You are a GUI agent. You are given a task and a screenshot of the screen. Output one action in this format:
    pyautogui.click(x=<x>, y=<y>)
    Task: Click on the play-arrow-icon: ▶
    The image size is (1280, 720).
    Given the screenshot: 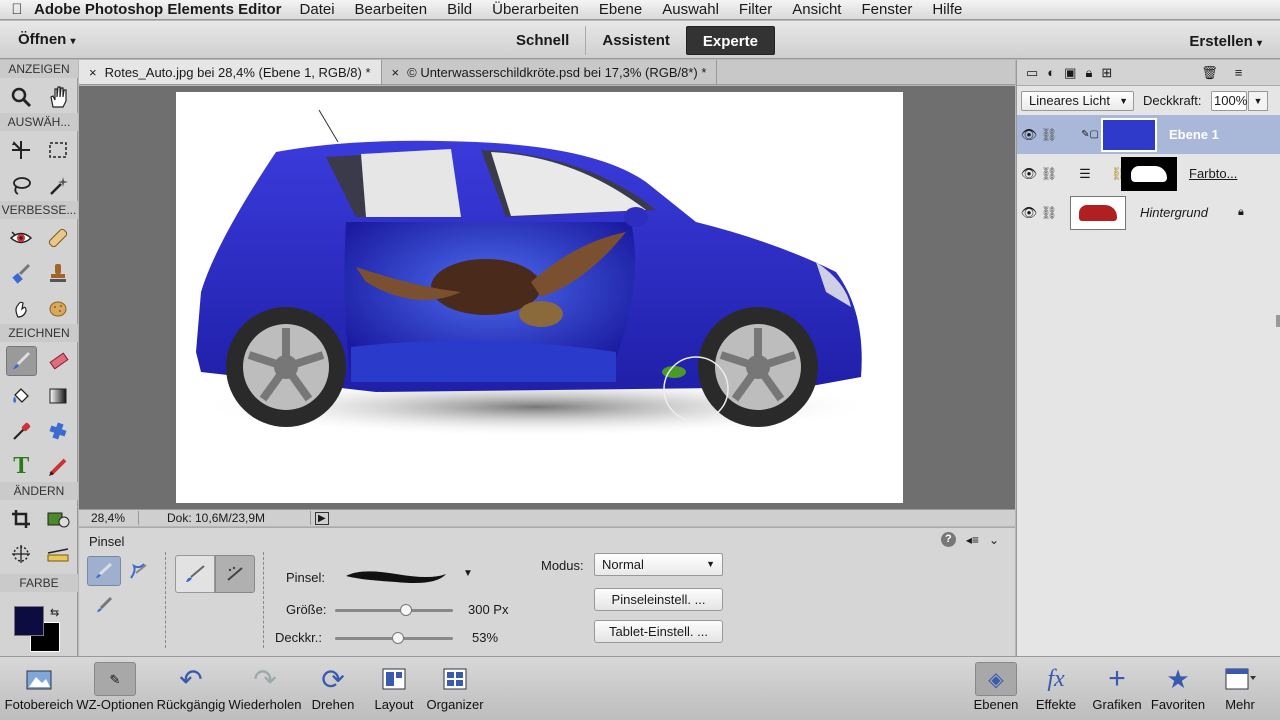 What is the action you would take?
    pyautogui.click(x=322, y=518)
    